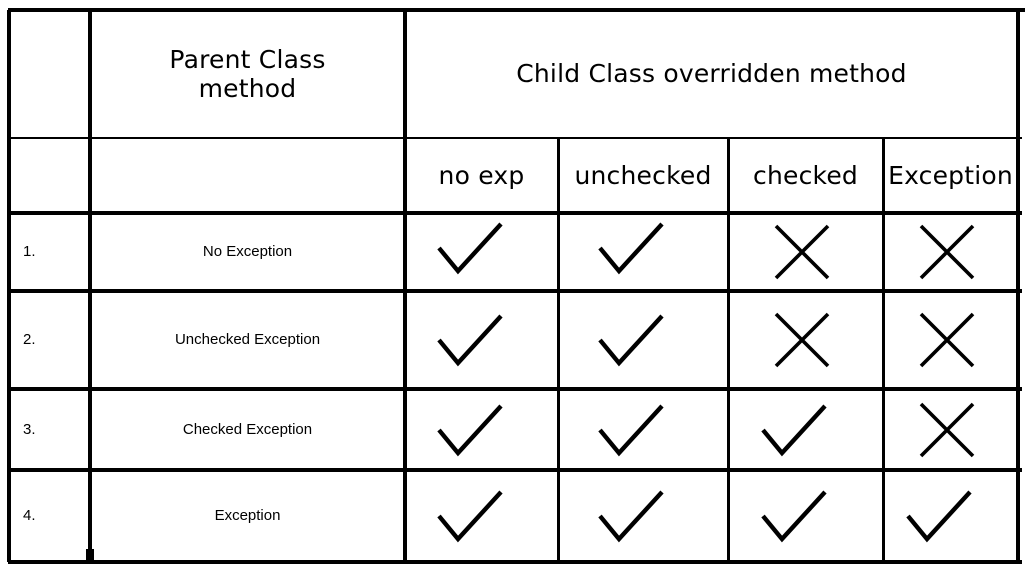 This screenshot has width=1029, height=573. What do you see at coordinates (49, 175) in the screenshot?
I see `header-num-cell` at bounding box center [49, 175].